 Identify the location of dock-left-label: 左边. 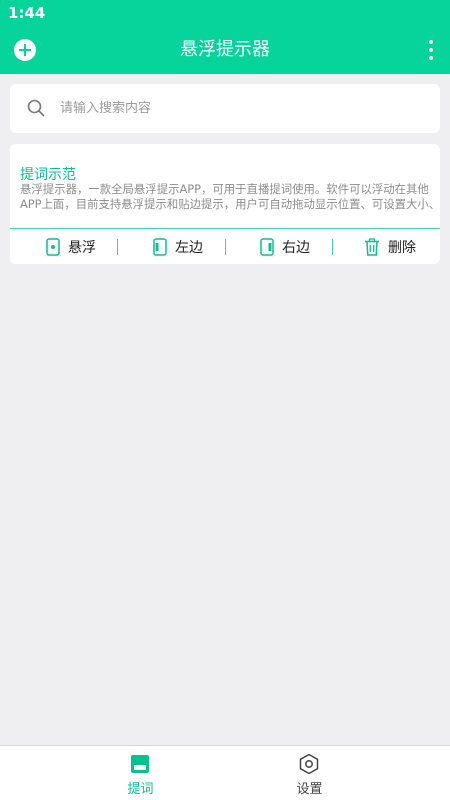
(189, 247).